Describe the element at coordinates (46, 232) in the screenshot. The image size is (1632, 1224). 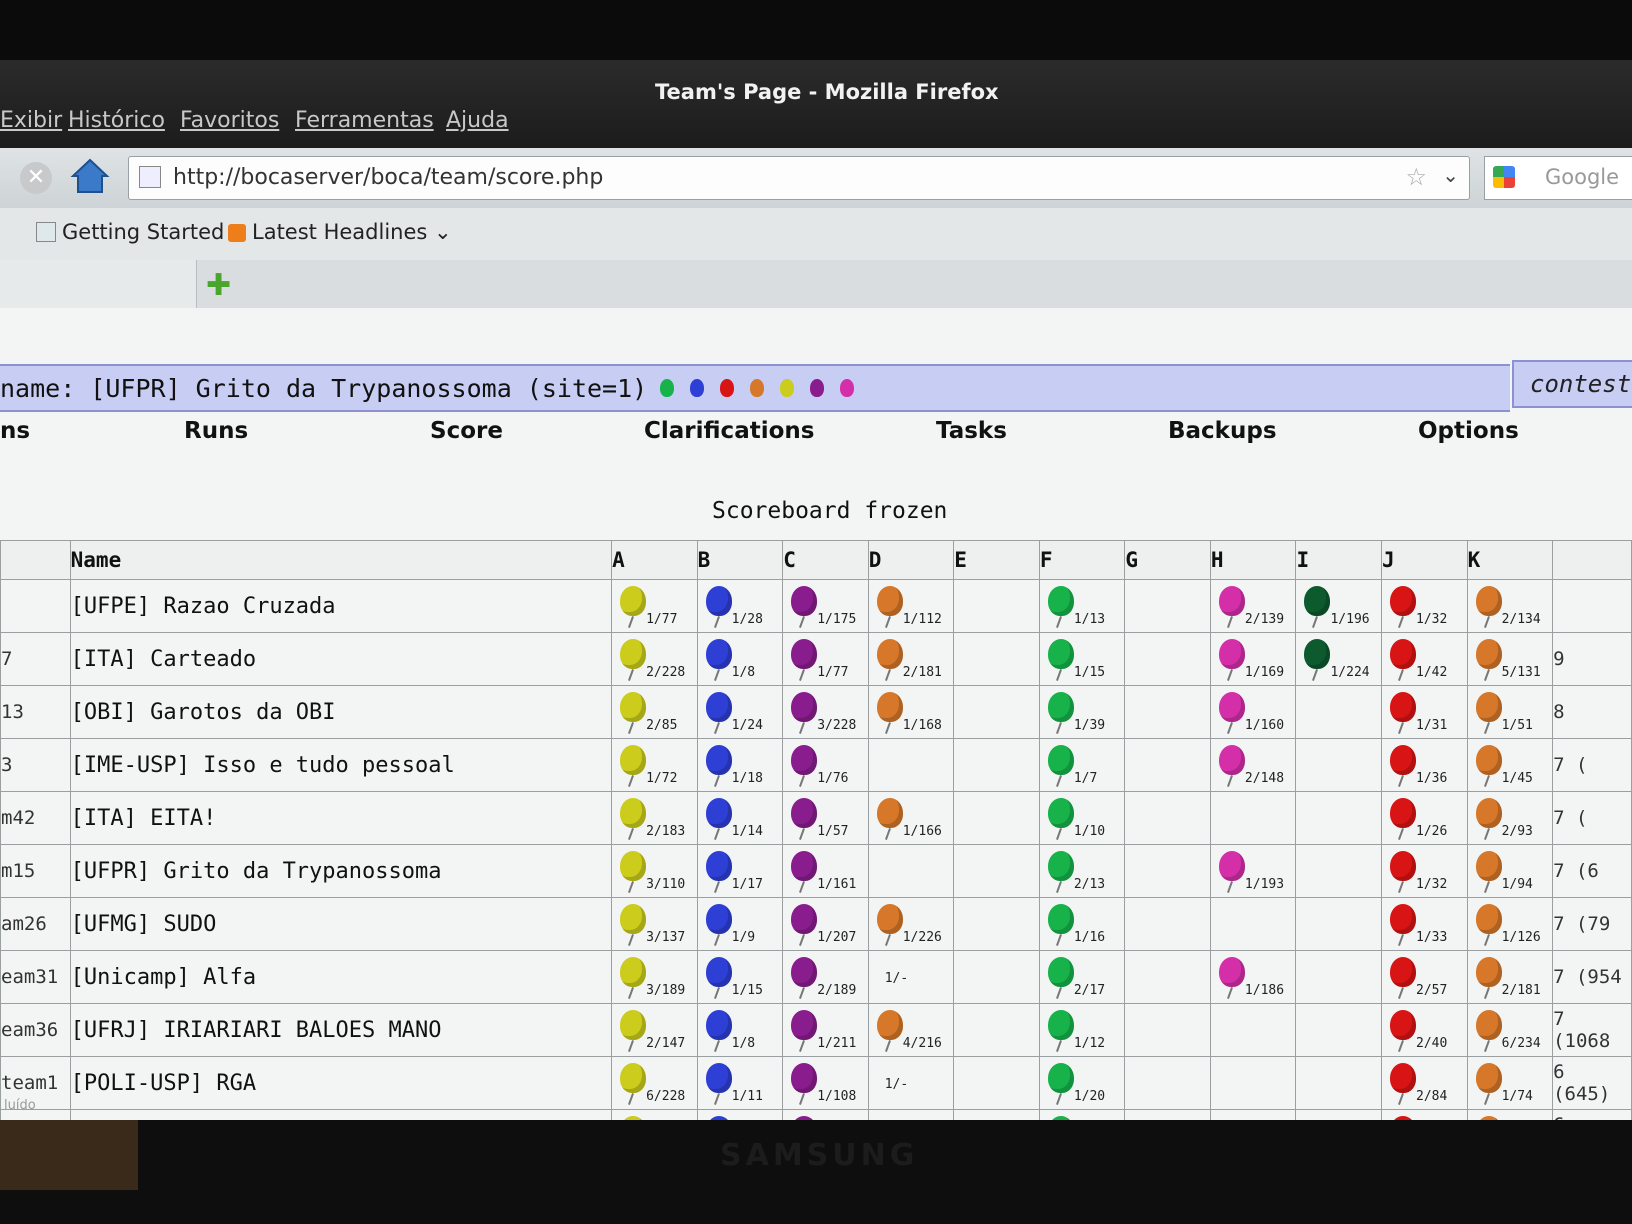
I see `page-icon` at that location.